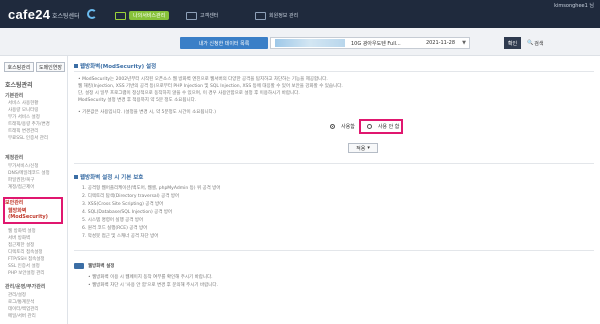 The height and width of the screenshot is (324, 600). I want to click on chevron-down-icon: ▼, so click(464, 43).